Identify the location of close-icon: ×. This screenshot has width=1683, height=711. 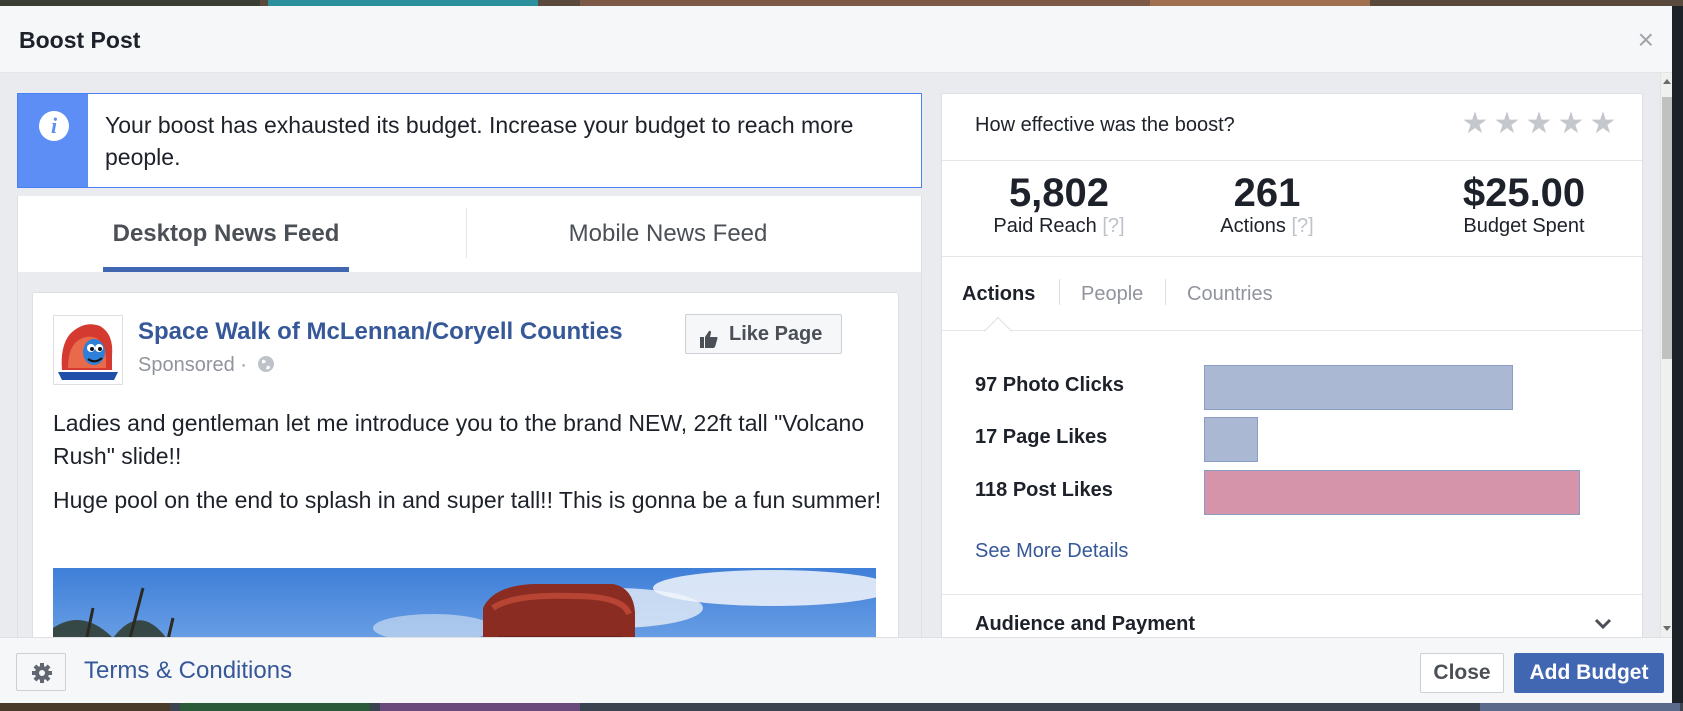
(1646, 40).